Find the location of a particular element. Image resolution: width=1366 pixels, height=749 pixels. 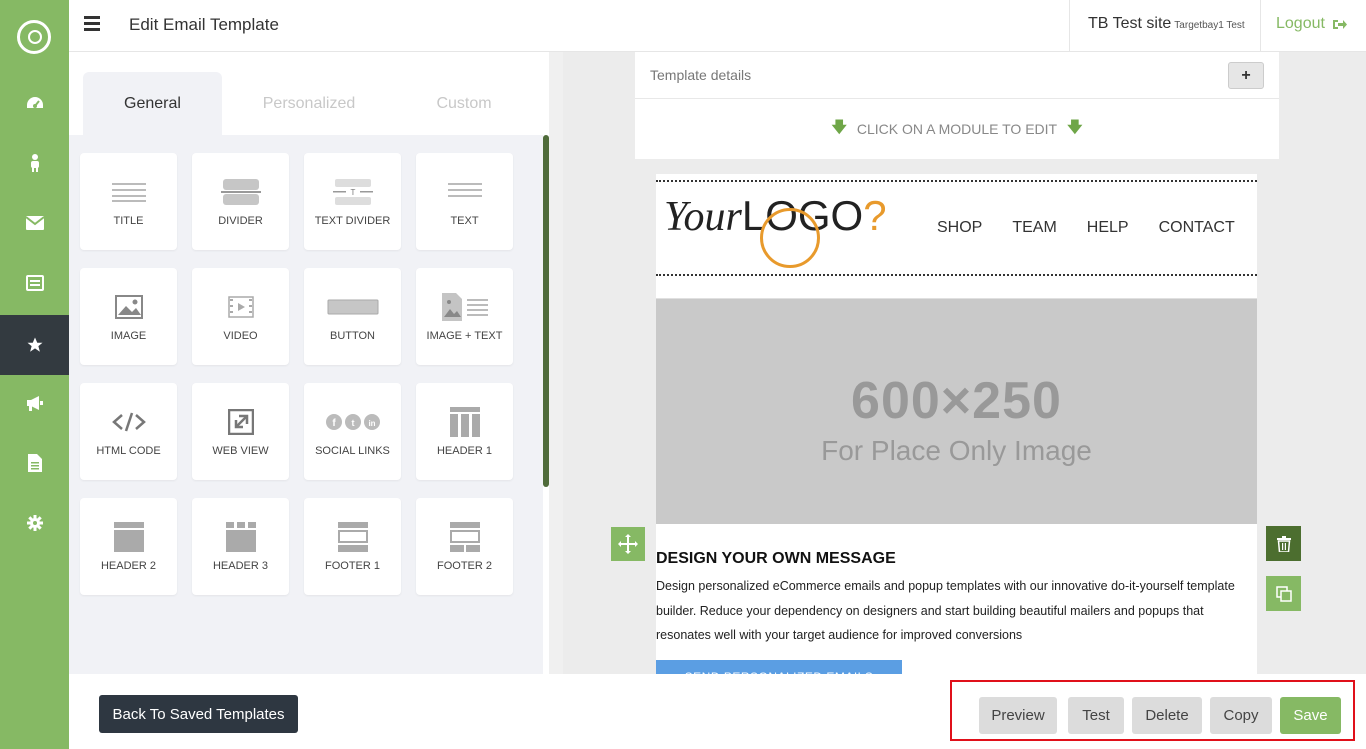

module-footer-2: FOOTER 2 is located at coordinates (464, 546).